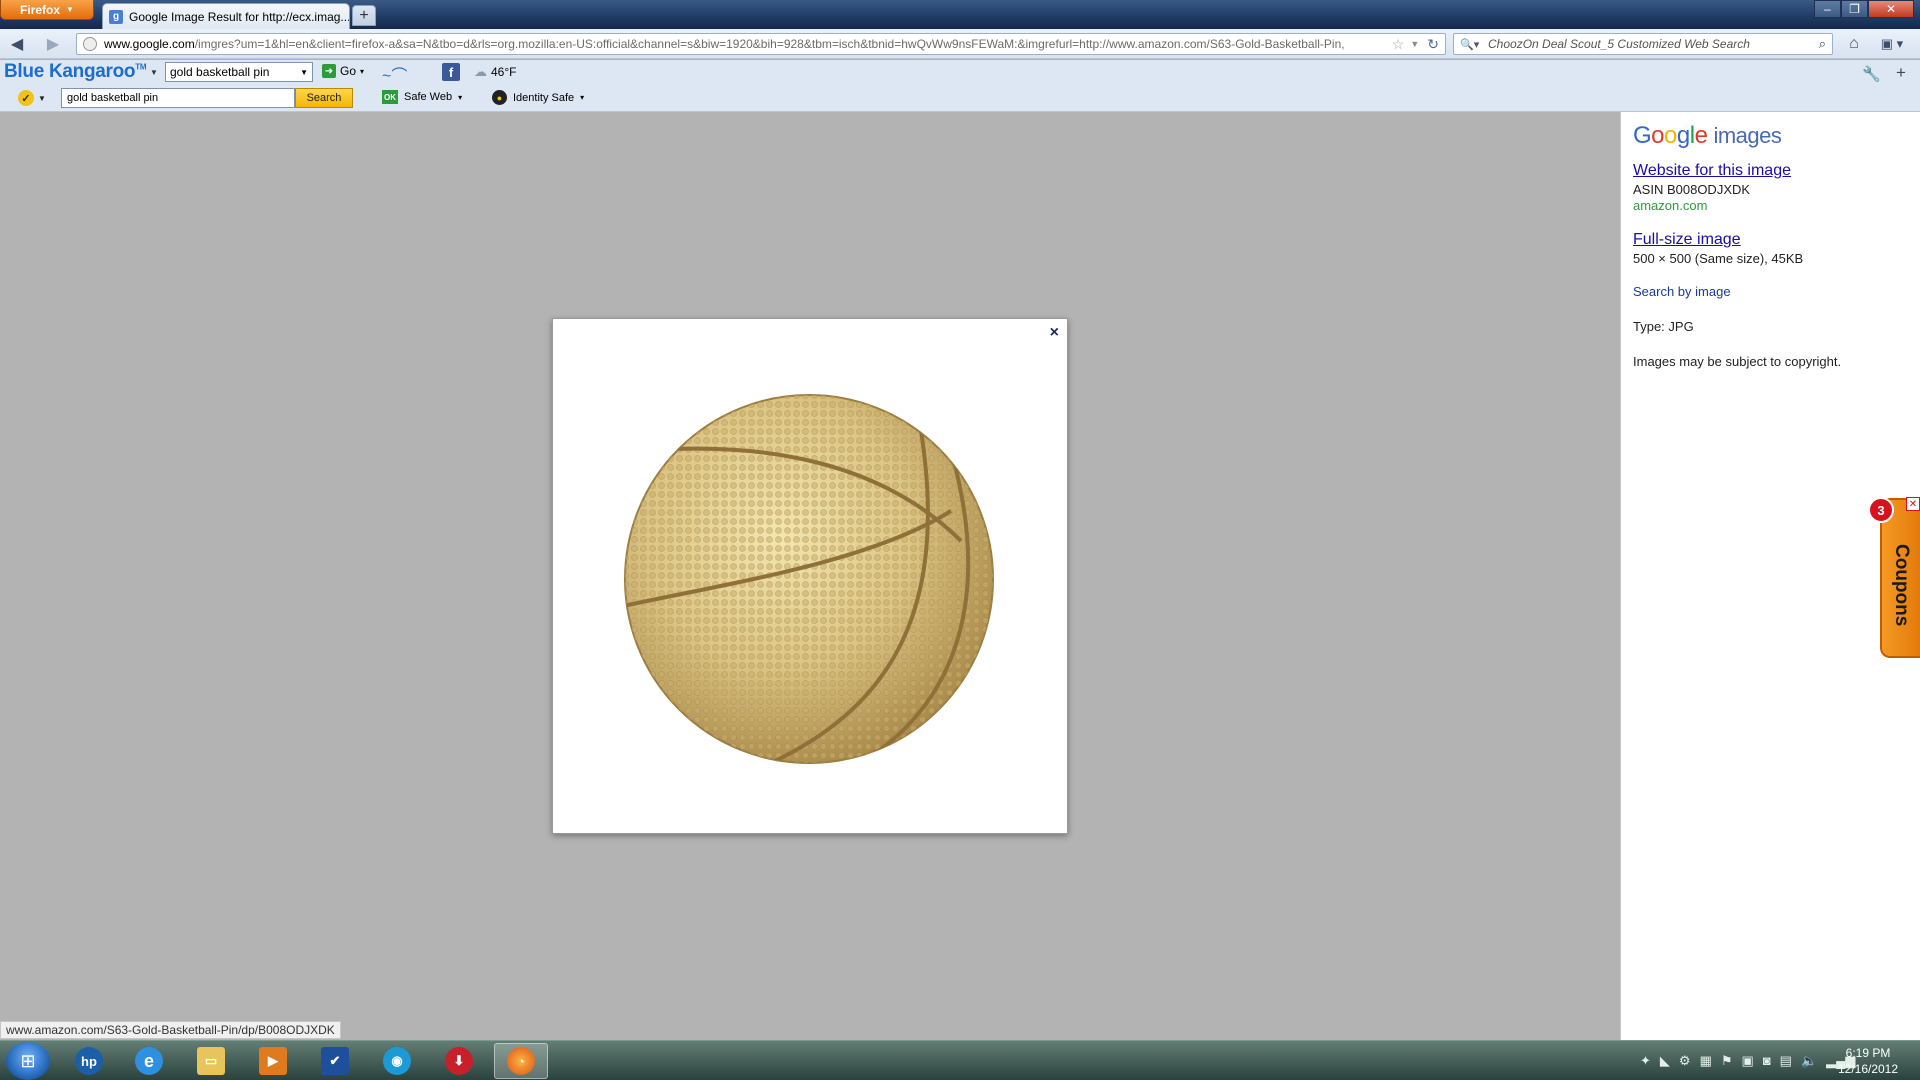 This screenshot has width=1920, height=1080. What do you see at coordinates (1901, 585) in the screenshot?
I see `coupons-label: Coupons` at bounding box center [1901, 585].